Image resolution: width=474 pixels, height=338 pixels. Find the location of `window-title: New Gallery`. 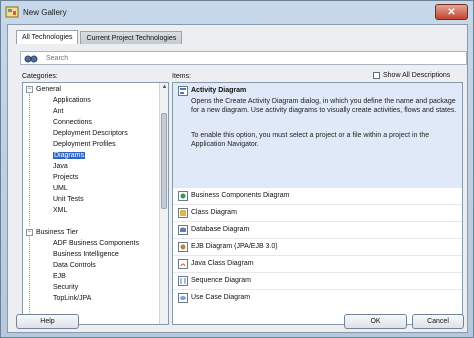

window-title: New Gallery is located at coordinates (45, 12).